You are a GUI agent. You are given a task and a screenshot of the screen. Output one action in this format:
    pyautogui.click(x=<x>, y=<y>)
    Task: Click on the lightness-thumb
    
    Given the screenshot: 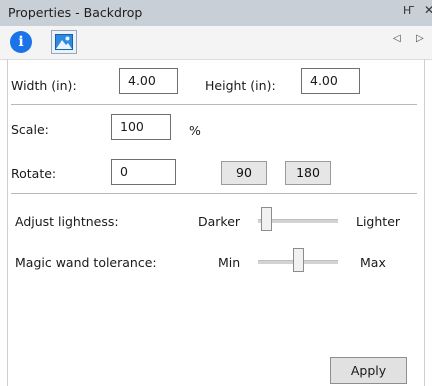 What is the action you would take?
    pyautogui.click(x=266, y=219)
    